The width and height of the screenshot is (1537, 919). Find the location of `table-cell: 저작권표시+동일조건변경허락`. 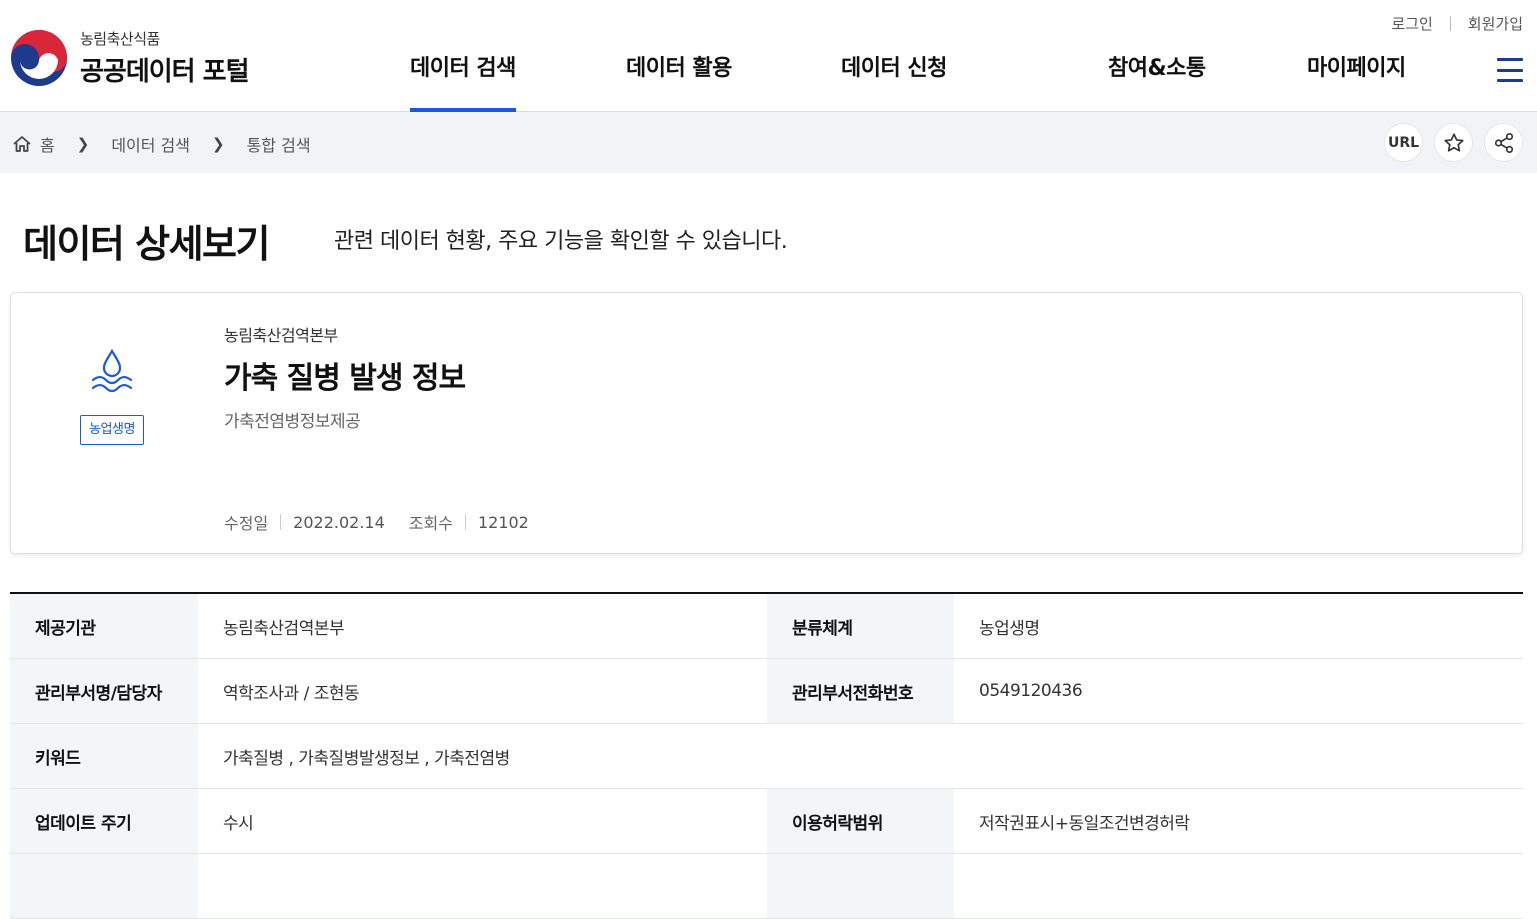

table-cell: 저작권표시+동일조건변경허락 is located at coordinates (1084, 823).